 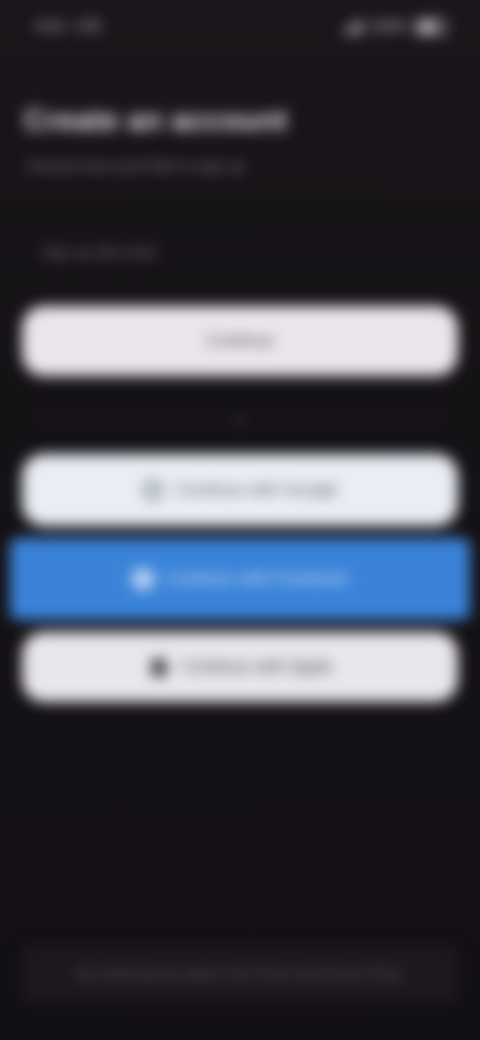 What do you see at coordinates (69, 26) in the screenshot?
I see `status-left: 9:41 LTE` at bounding box center [69, 26].